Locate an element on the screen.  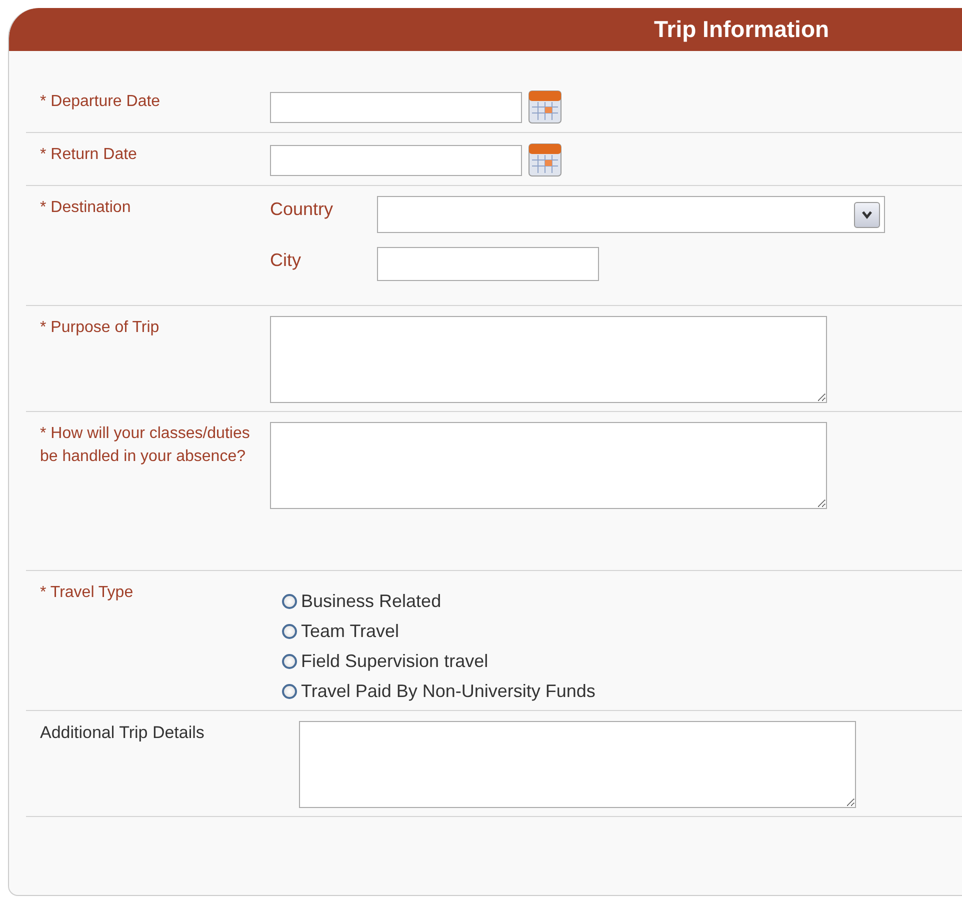
field-label: * How will your classes/duties be handled in your absence? is located at coordinates (145, 445).